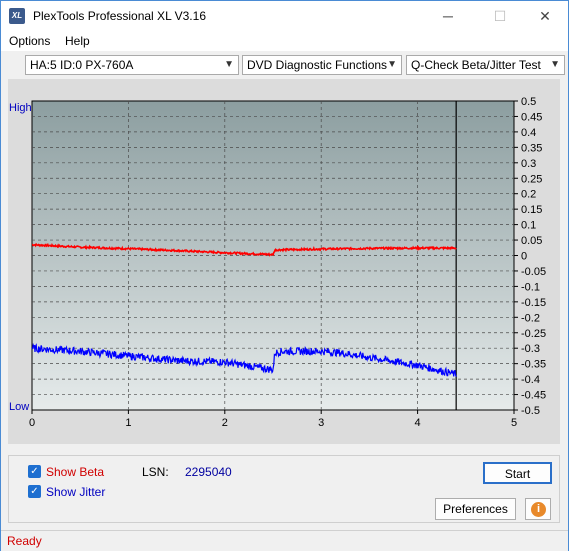 This screenshot has width=569, height=551. I want to click on lsn-label: LSN:, so click(155, 472).